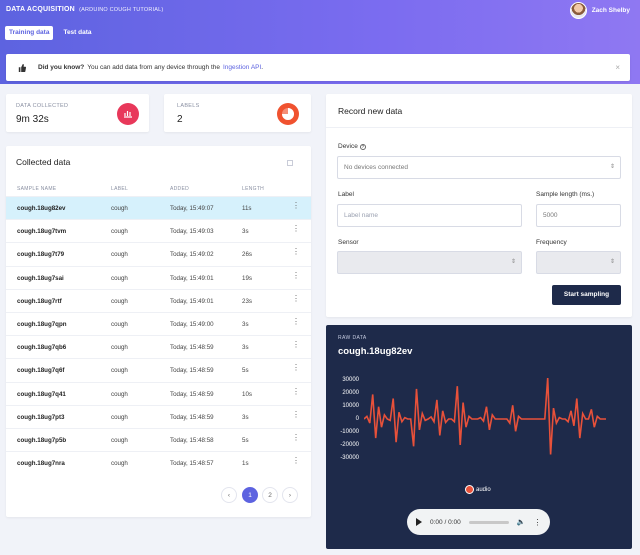 This screenshot has width=640, height=555. Describe the element at coordinates (179, 189) in the screenshot. I see `col-header-added: ADDED` at that location.